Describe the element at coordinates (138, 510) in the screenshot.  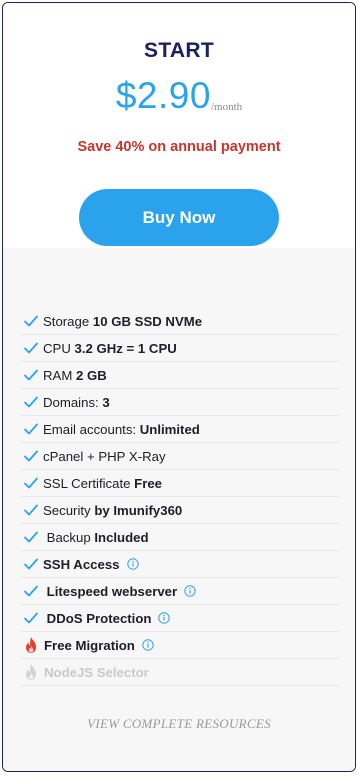
I see `feature-value: by Imunify360` at that location.